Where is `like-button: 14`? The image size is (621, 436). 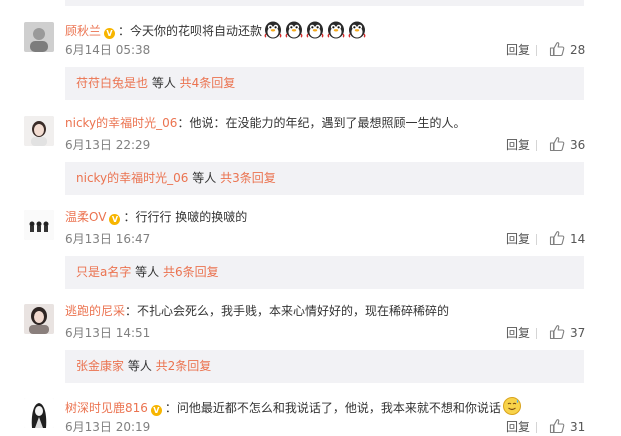 like-button: 14 is located at coordinates (567, 239).